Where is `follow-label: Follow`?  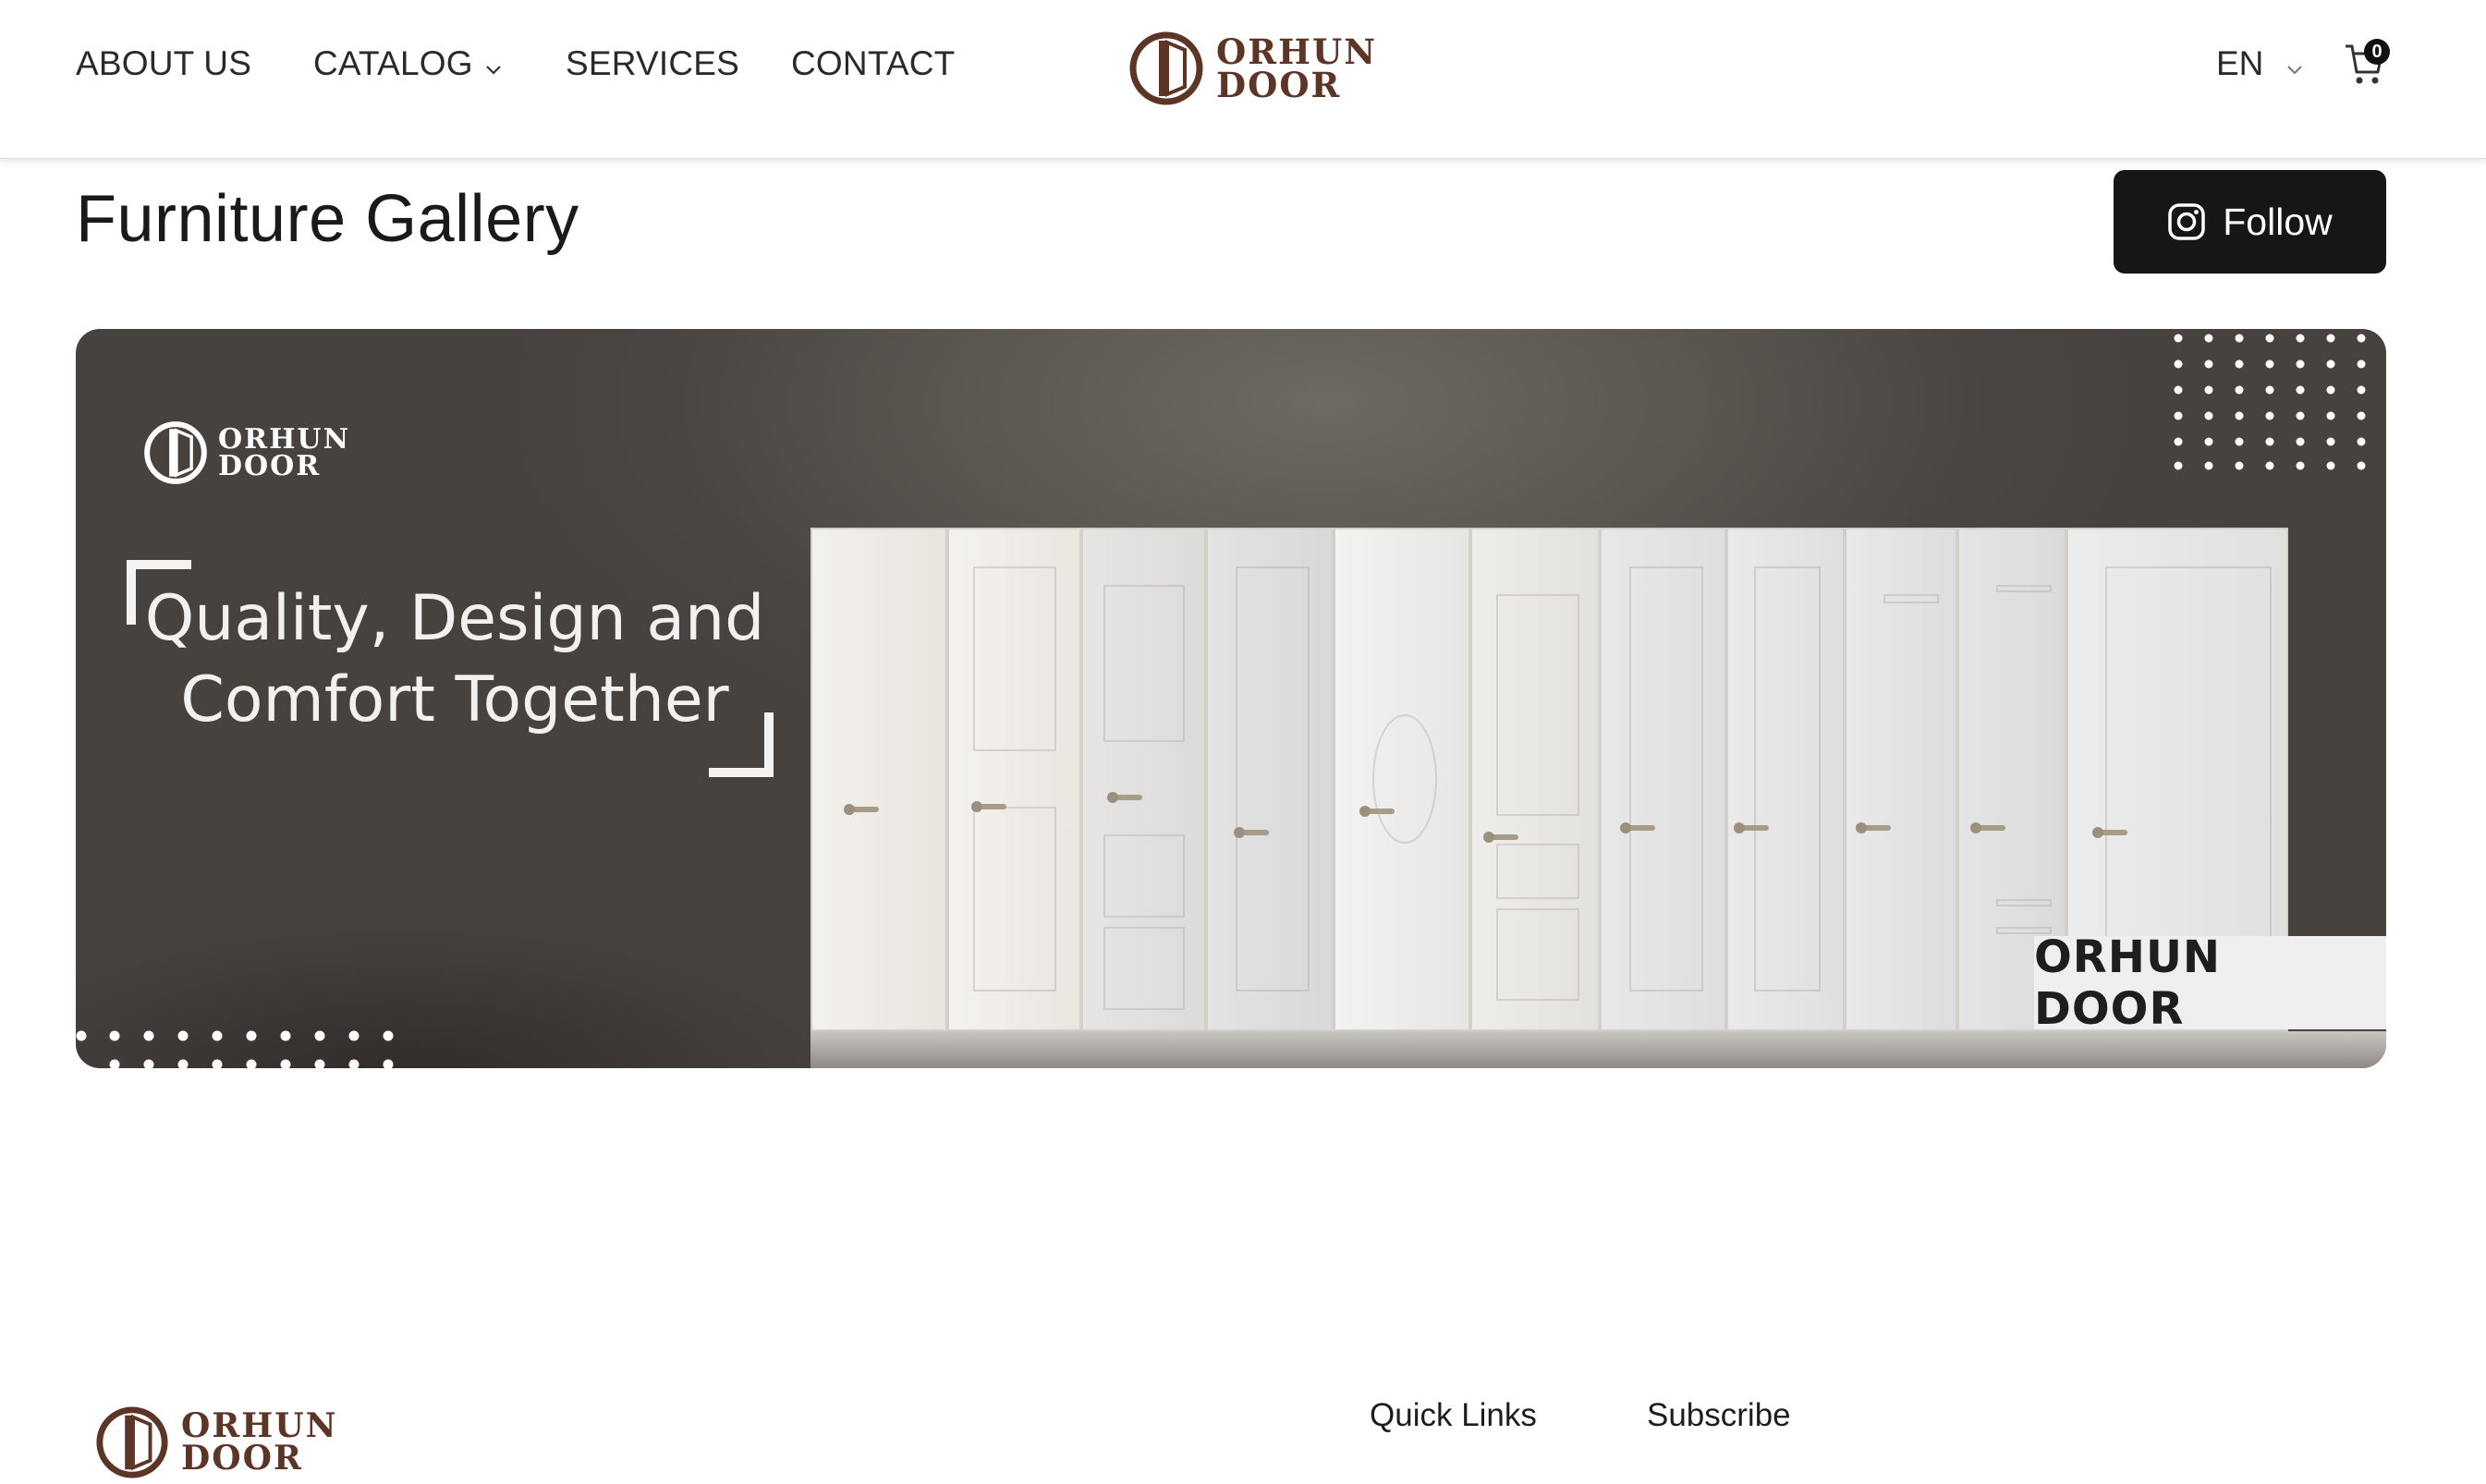
follow-label: Follow is located at coordinates (2278, 221).